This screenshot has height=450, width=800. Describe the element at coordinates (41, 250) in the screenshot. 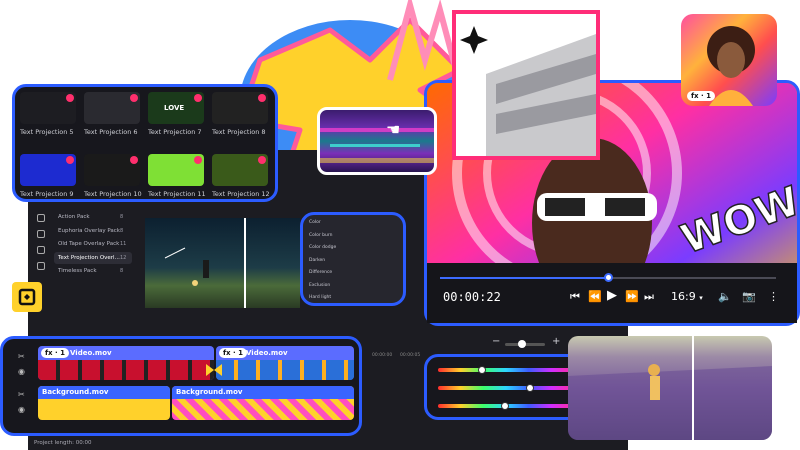

I see `audio-icon` at that location.